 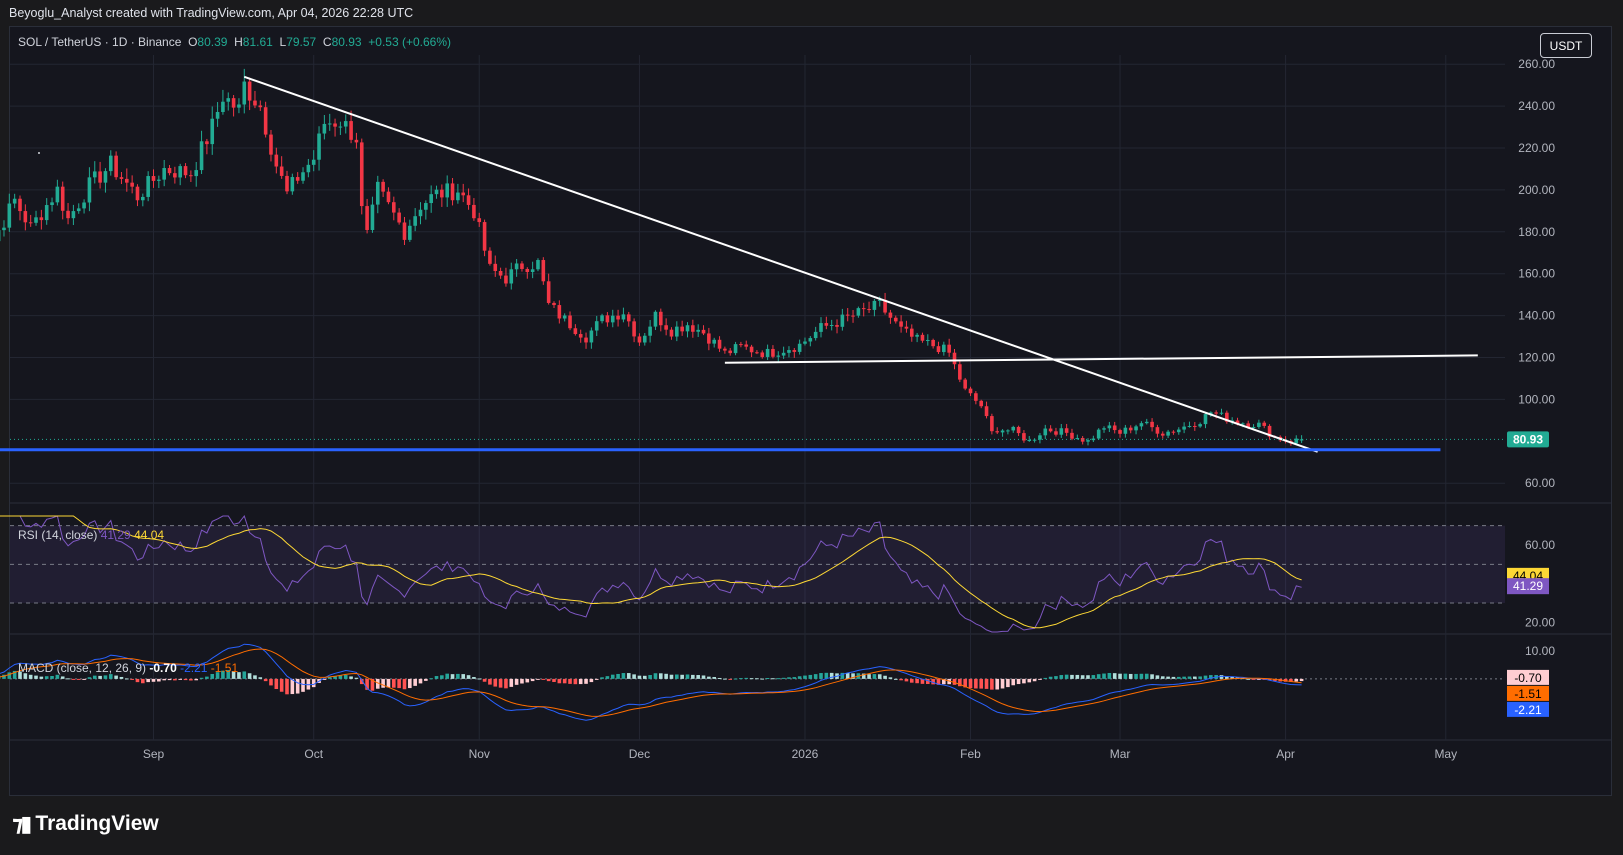 What do you see at coordinates (194, 668) in the screenshot?
I see `macd-line-value: -2.21` at bounding box center [194, 668].